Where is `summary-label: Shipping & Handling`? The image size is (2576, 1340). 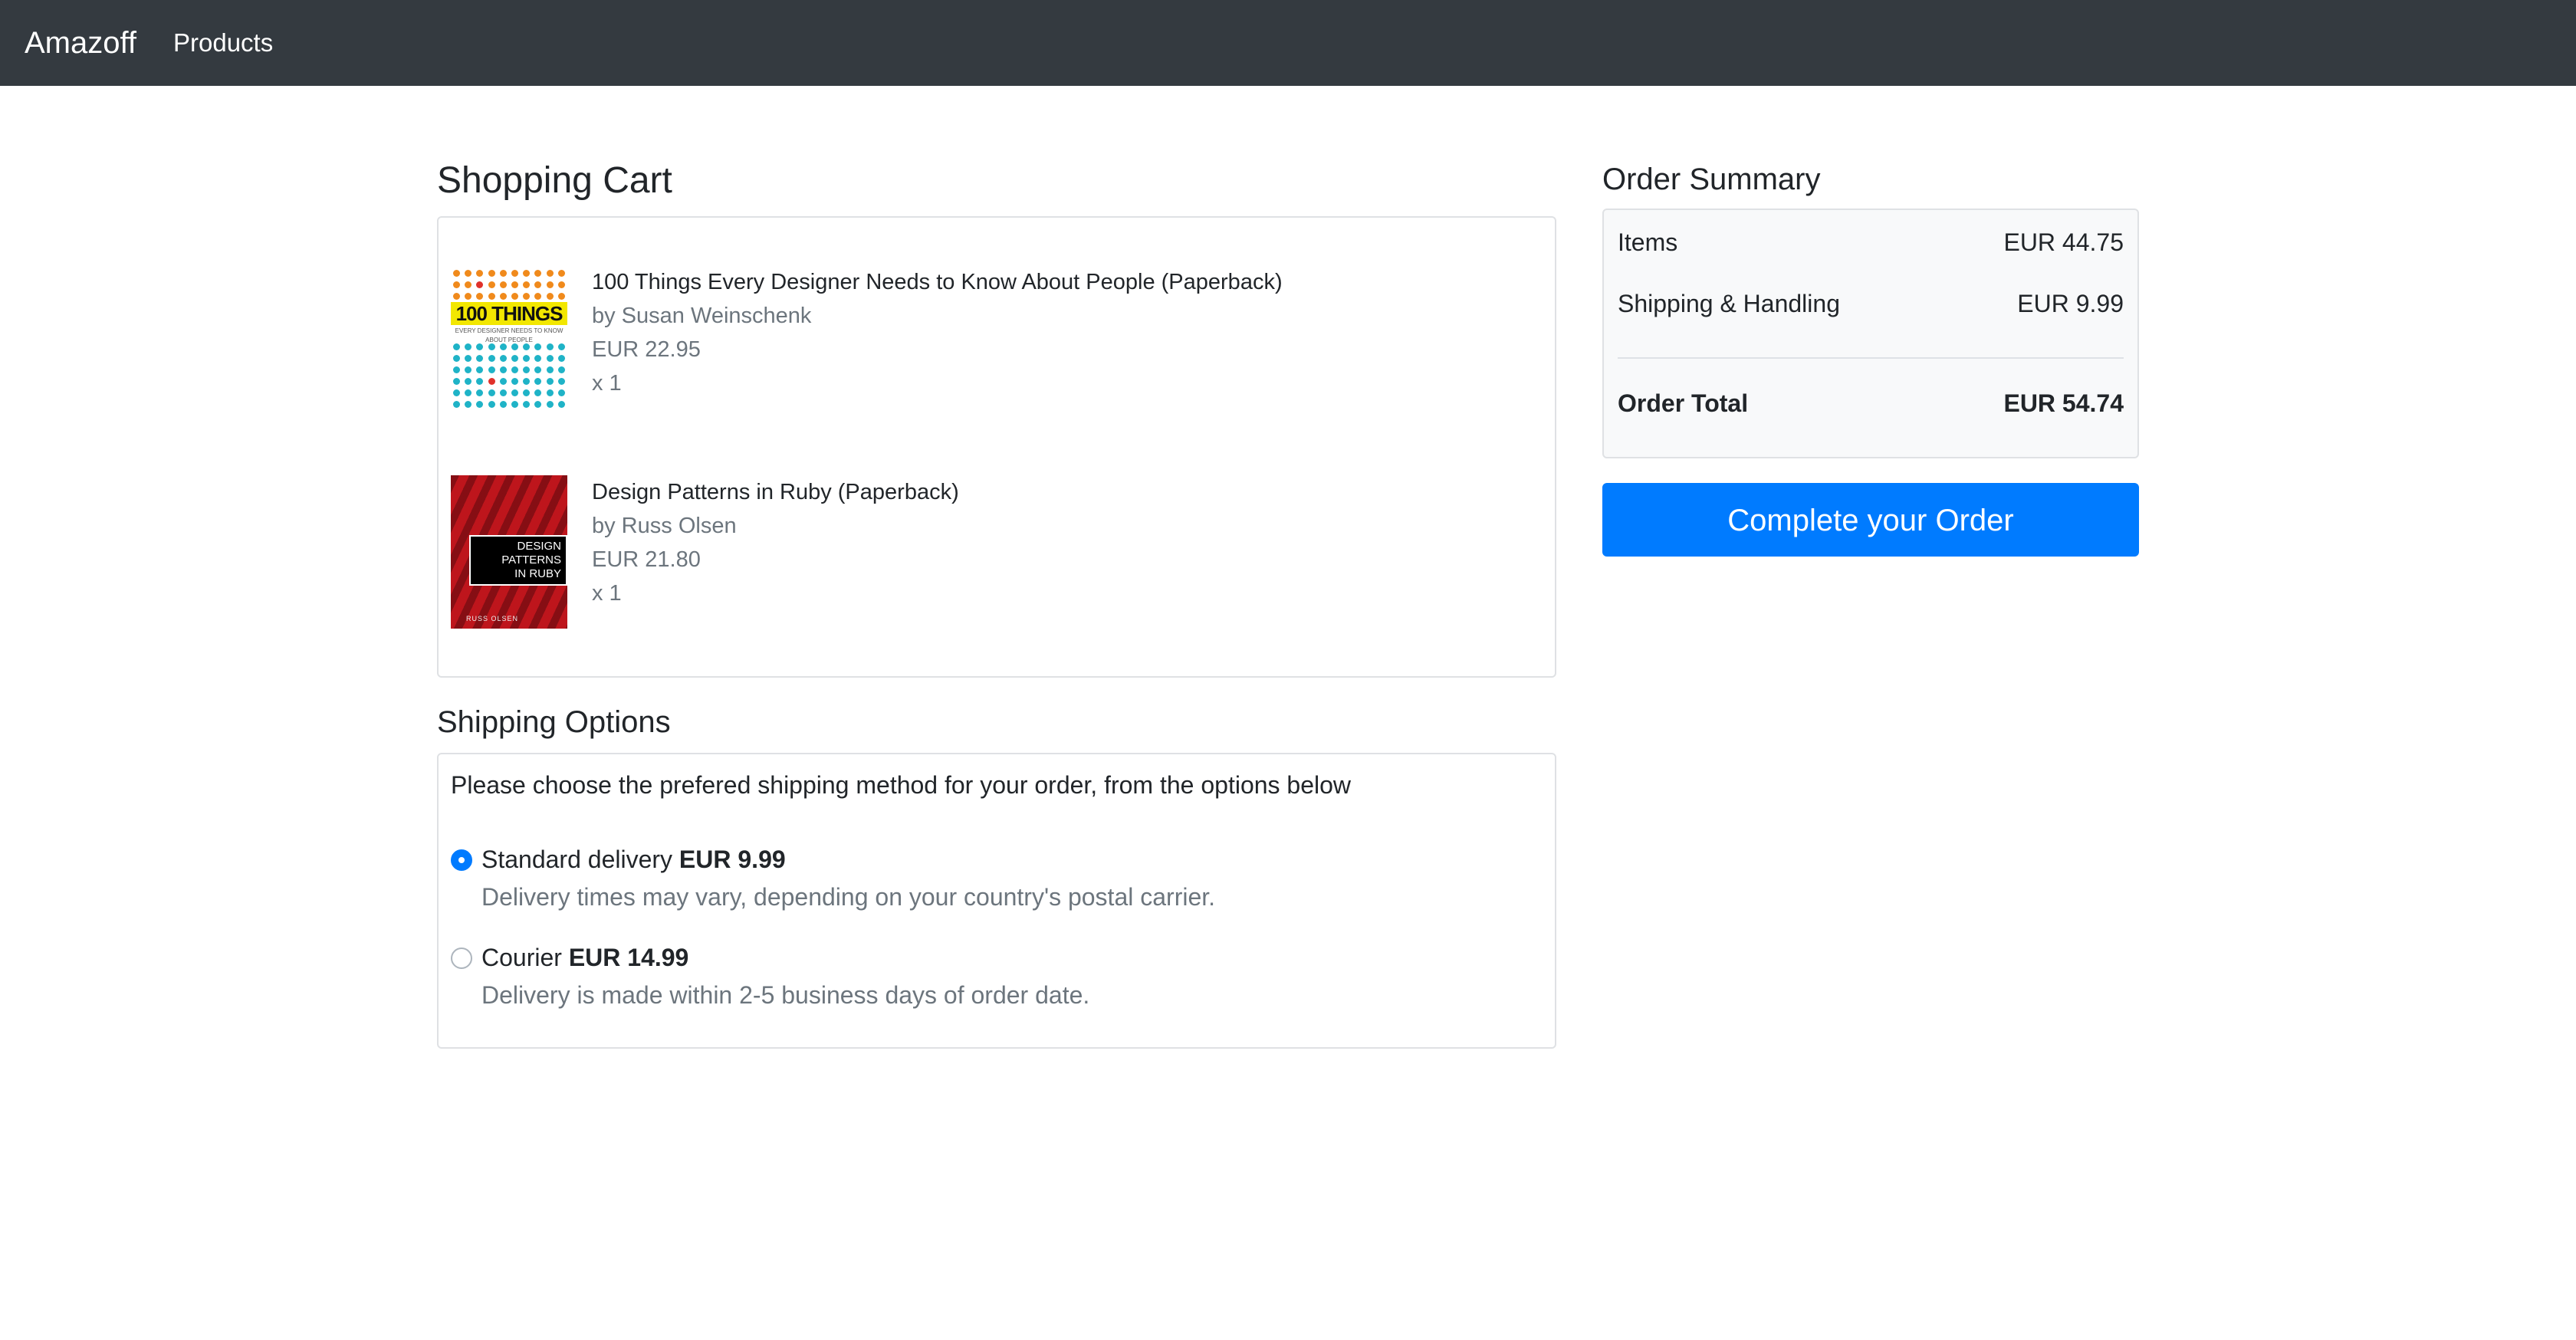 summary-label: Shipping & Handling is located at coordinates (1729, 303).